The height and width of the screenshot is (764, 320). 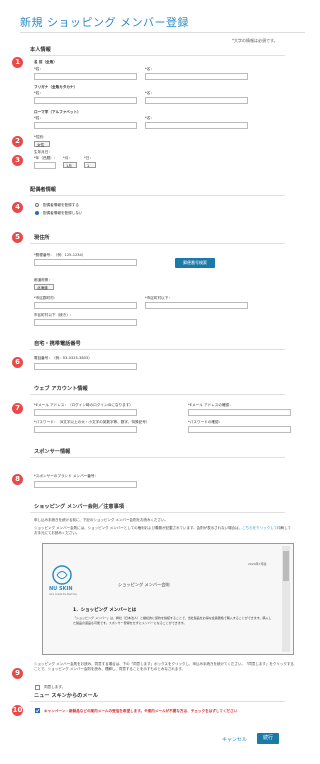 What do you see at coordinates (17, 673) in the screenshot?
I see `step-marker-9: 9` at bounding box center [17, 673].